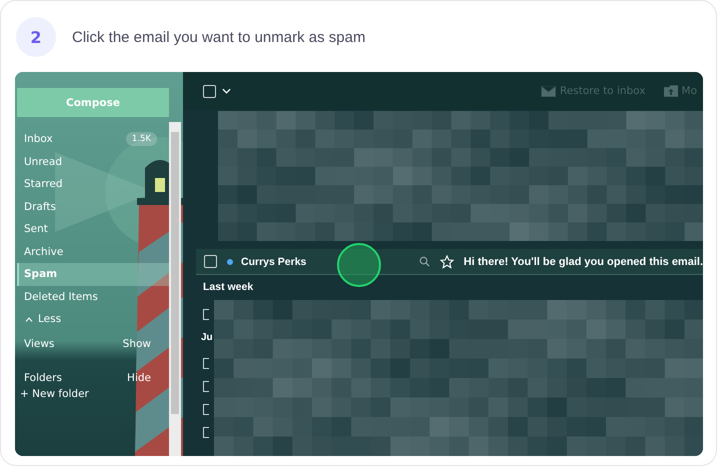  What do you see at coordinates (424, 261) in the screenshot?
I see `search-icon` at bounding box center [424, 261].